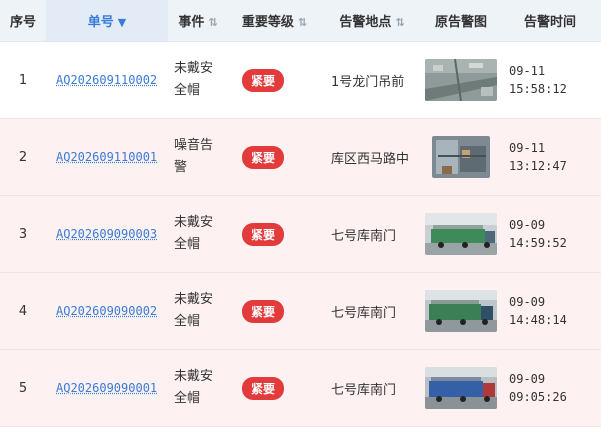  What do you see at coordinates (538, 89) in the screenshot?
I see `alarm-clock: 15:58:12` at bounding box center [538, 89].